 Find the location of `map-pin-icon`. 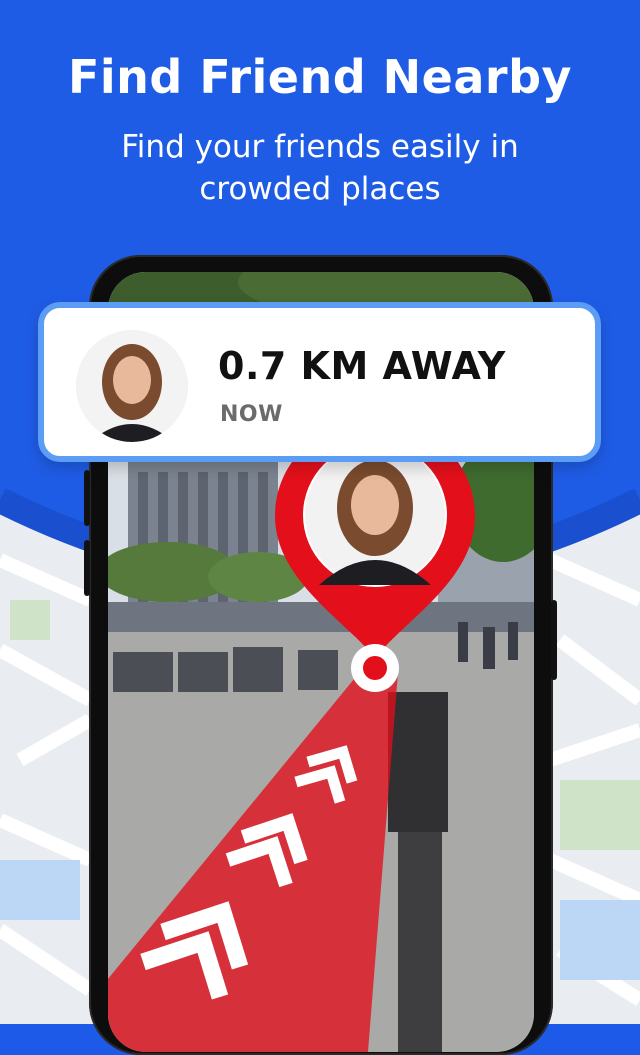

map-pin-icon is located at coordinates (375, 560).